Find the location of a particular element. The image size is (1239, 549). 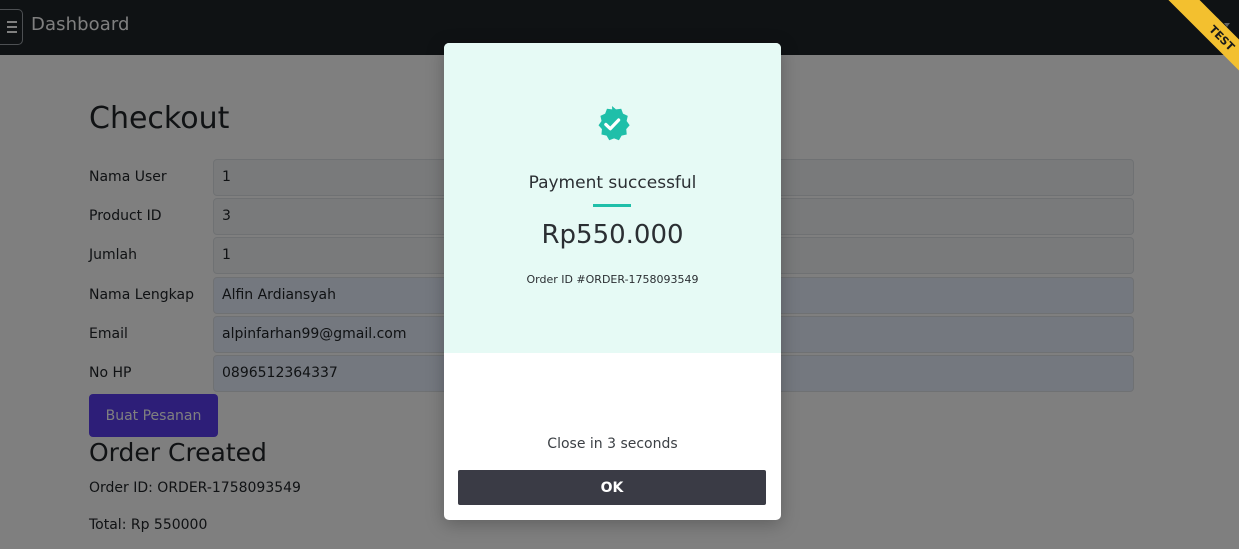

ok-button: OK is located at coordinates (612, 487).